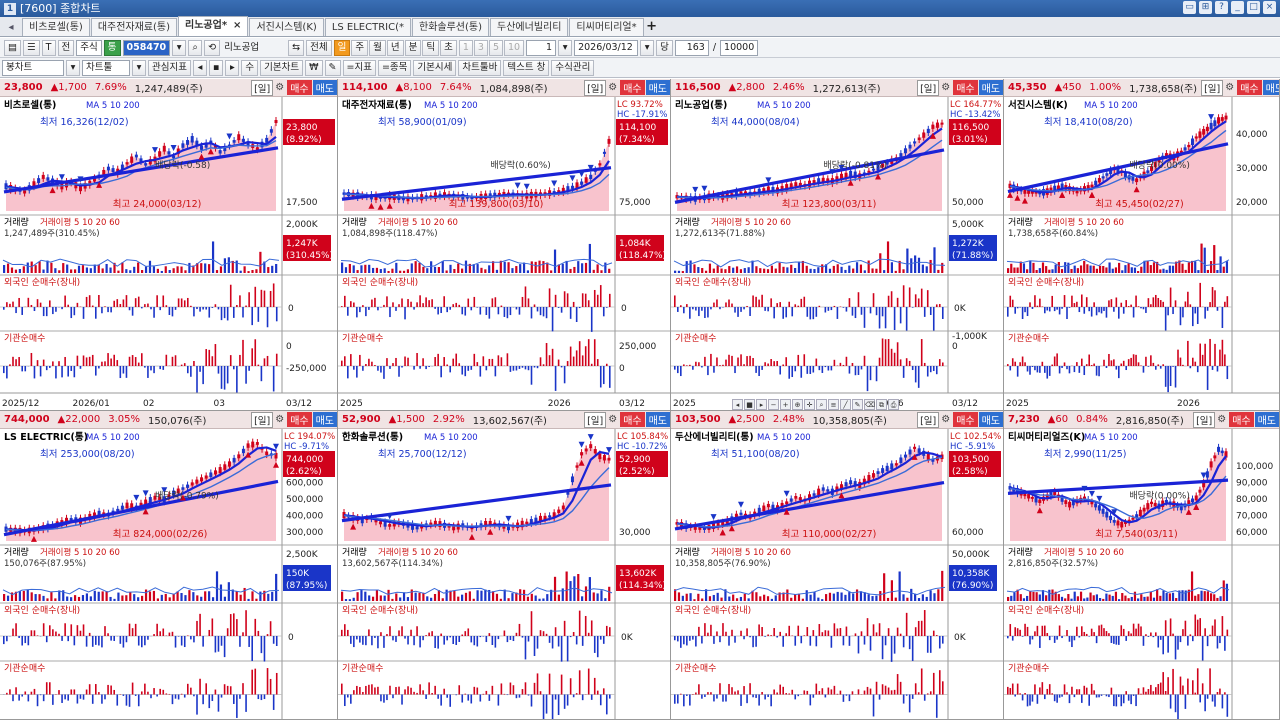 This screenshot has height=720, width=1280. I want to click on text-window-button: 텍스트 창, so click(526, 67).